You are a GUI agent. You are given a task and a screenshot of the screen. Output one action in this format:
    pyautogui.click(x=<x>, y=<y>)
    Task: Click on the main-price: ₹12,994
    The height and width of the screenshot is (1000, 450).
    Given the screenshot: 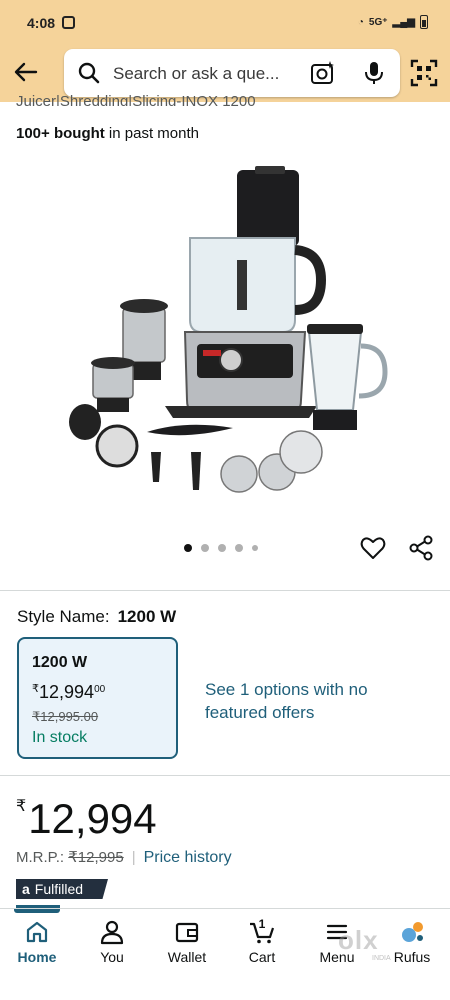 What is the action you would take?
    pyautogui.click(x=86, y=818)
    